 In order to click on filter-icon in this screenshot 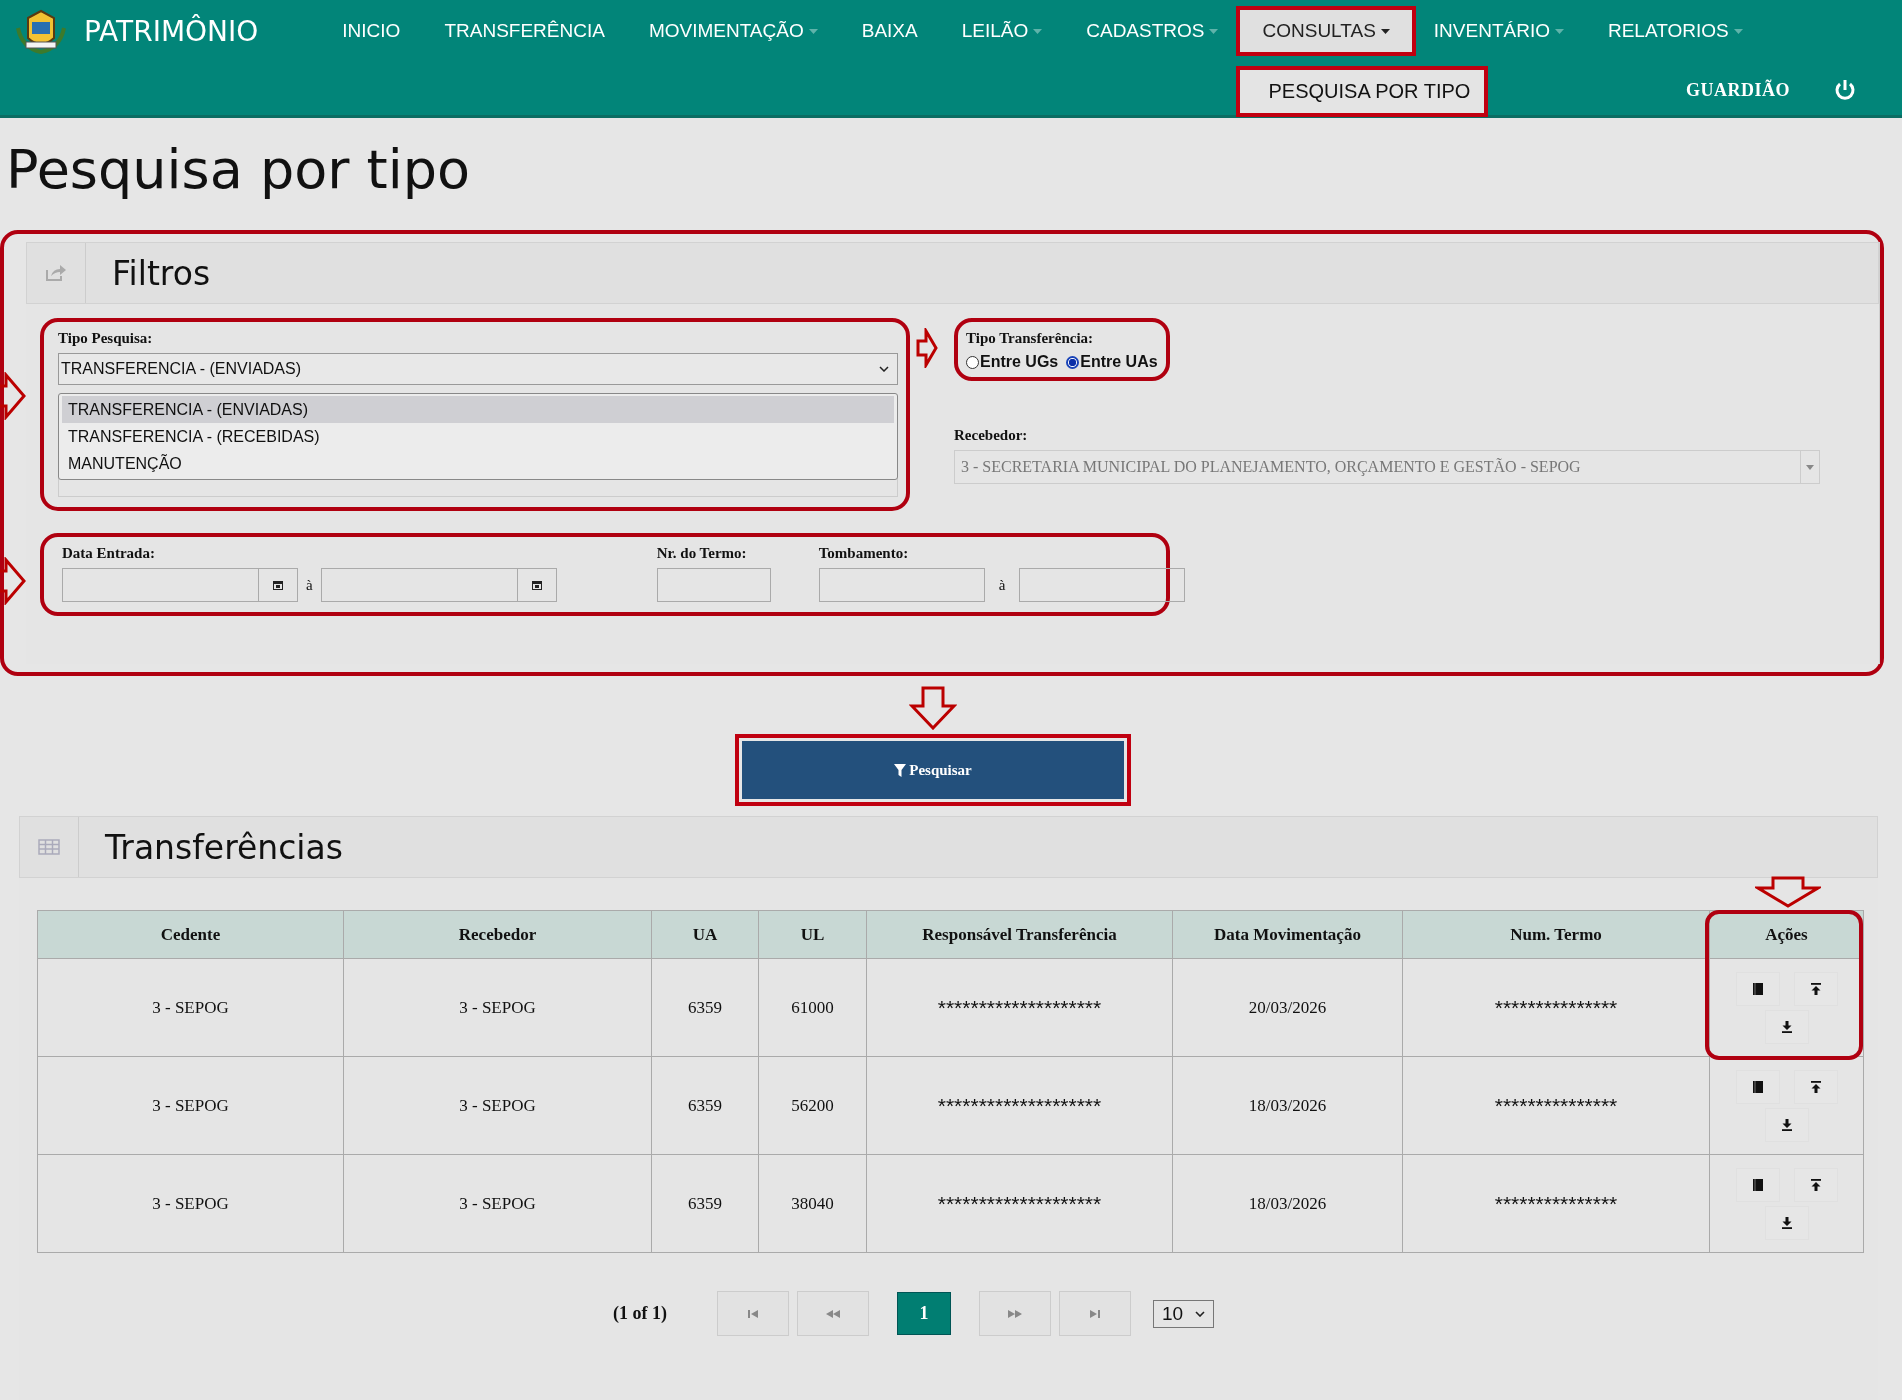, I will do `click(900, 770)`.